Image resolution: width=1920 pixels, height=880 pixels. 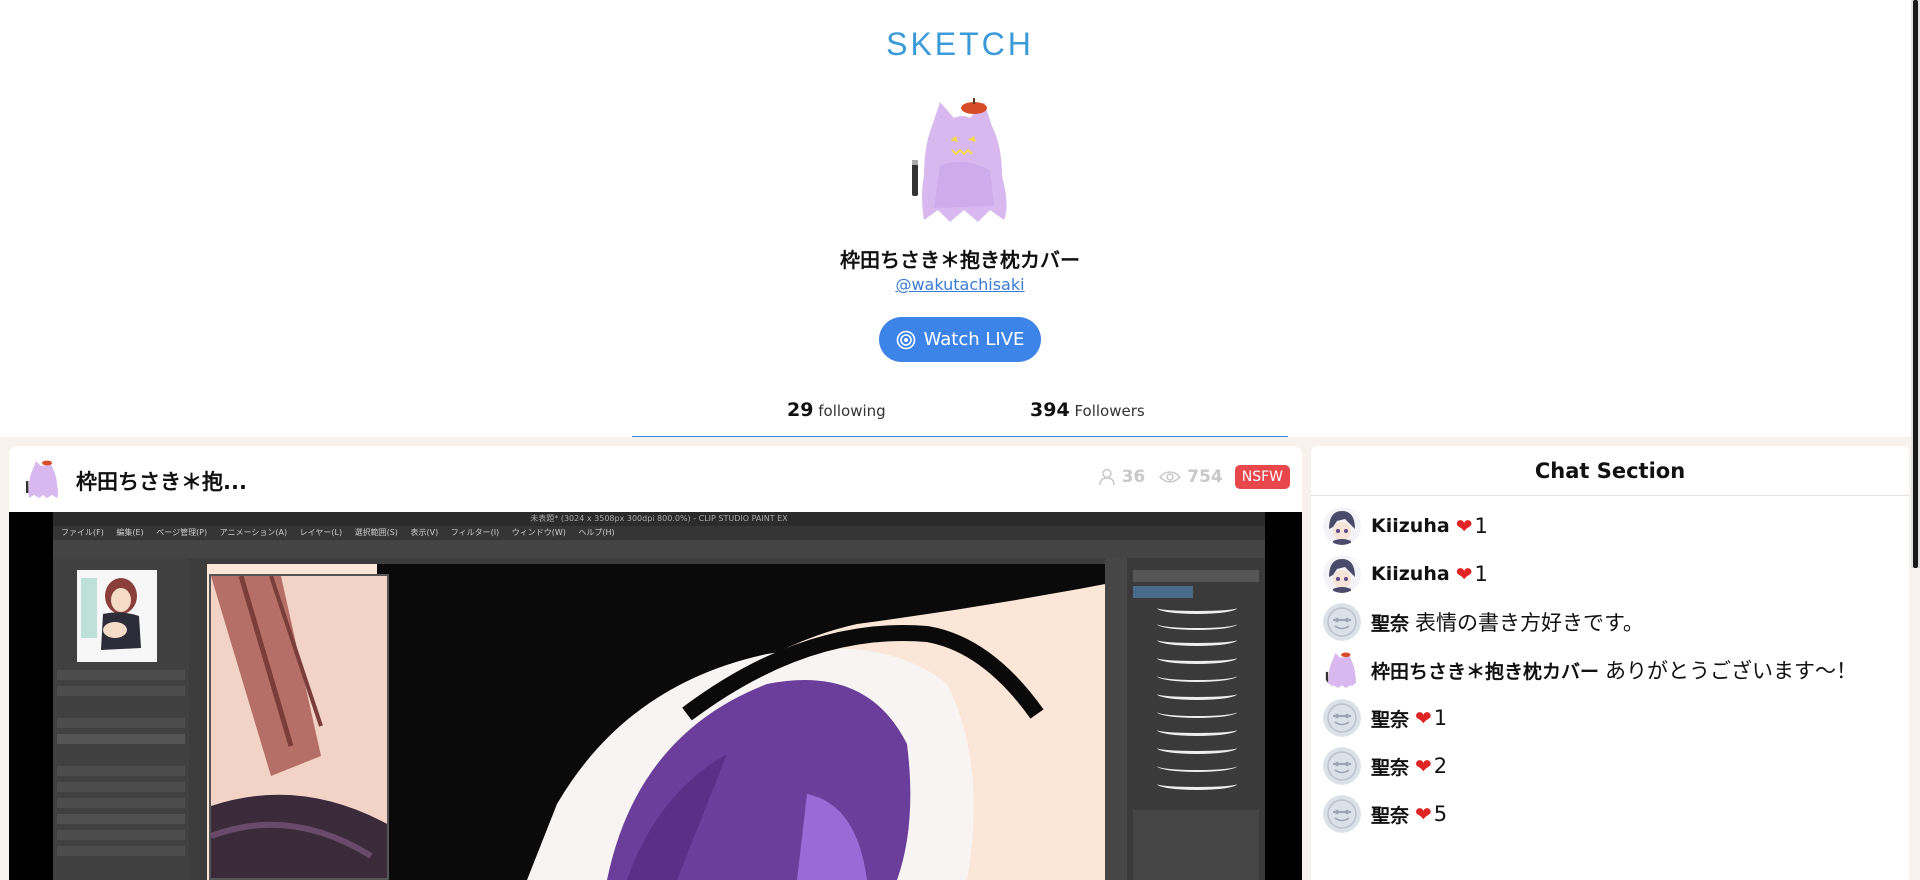 I want to click on chat-message: 枠田ちさき＊抱き枕カバー ありがとうございます～！, so click(x=1610, y=670).